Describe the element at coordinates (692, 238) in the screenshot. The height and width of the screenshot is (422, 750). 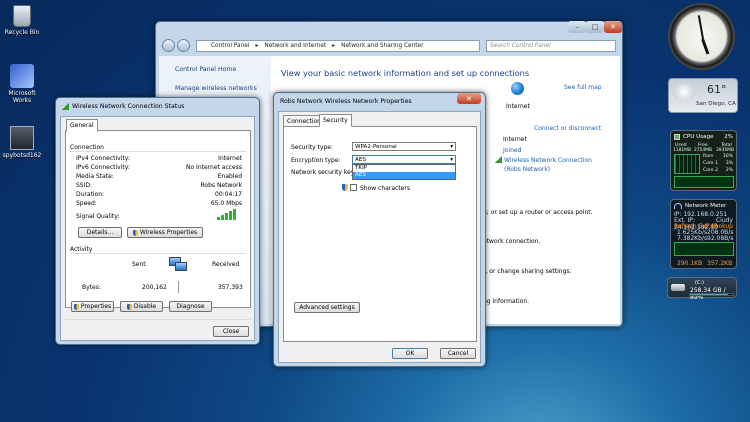
I see `download-rate: 7.382Kb/s` at that location.